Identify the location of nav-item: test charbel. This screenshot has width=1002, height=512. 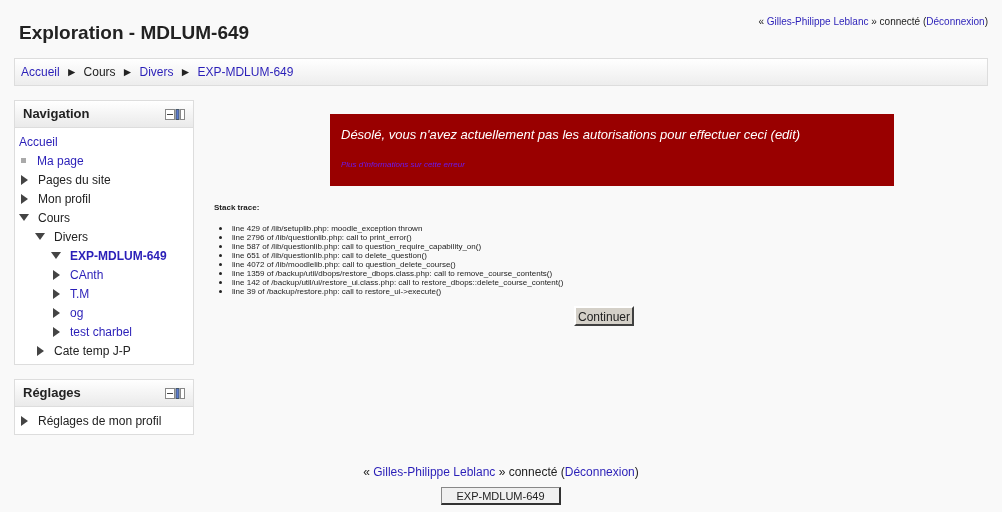
(101, 331).